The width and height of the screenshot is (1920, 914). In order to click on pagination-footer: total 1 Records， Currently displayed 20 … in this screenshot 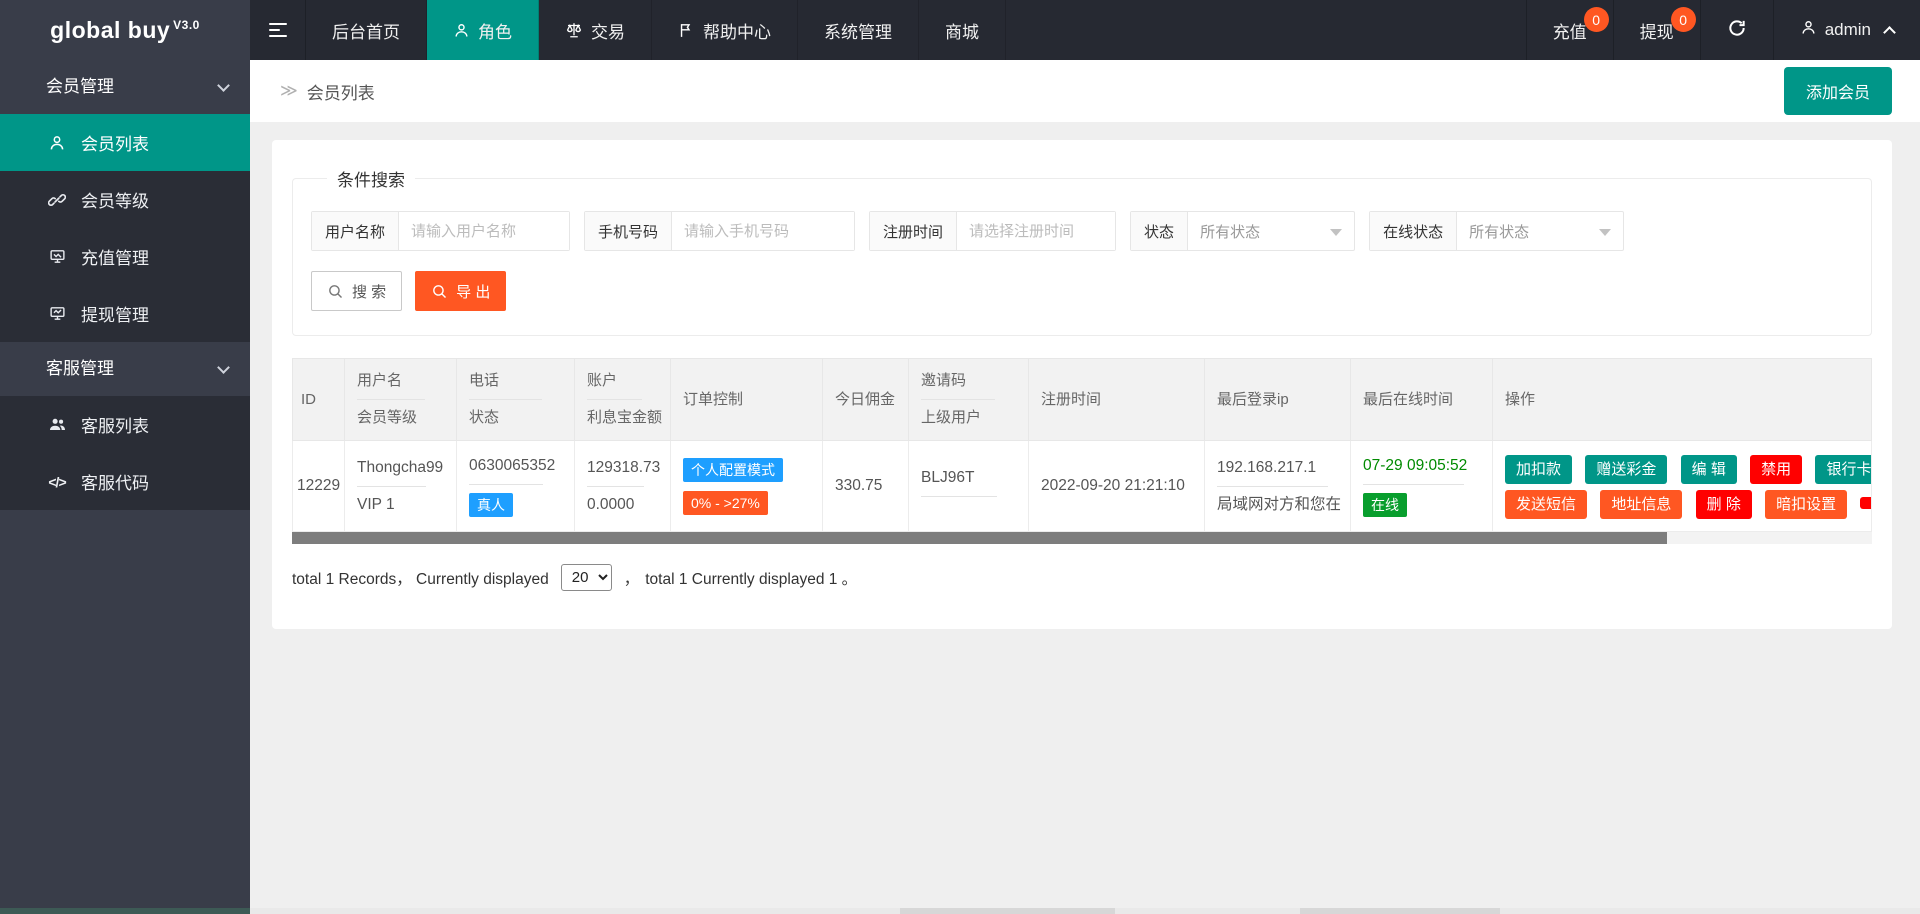, I will do `click(1082, 577)`.